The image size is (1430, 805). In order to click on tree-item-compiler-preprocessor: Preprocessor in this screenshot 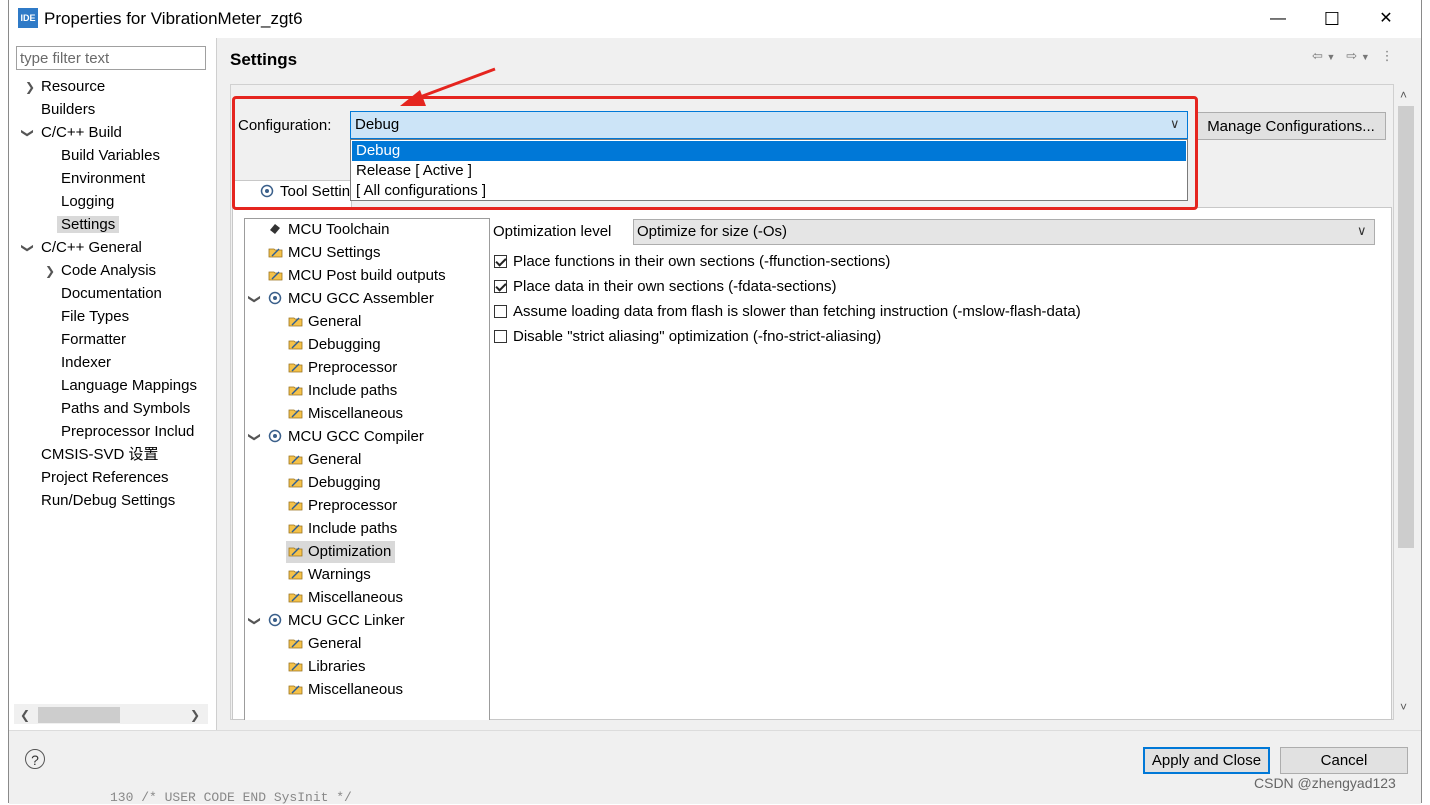, I will do `click(342, 506)`.